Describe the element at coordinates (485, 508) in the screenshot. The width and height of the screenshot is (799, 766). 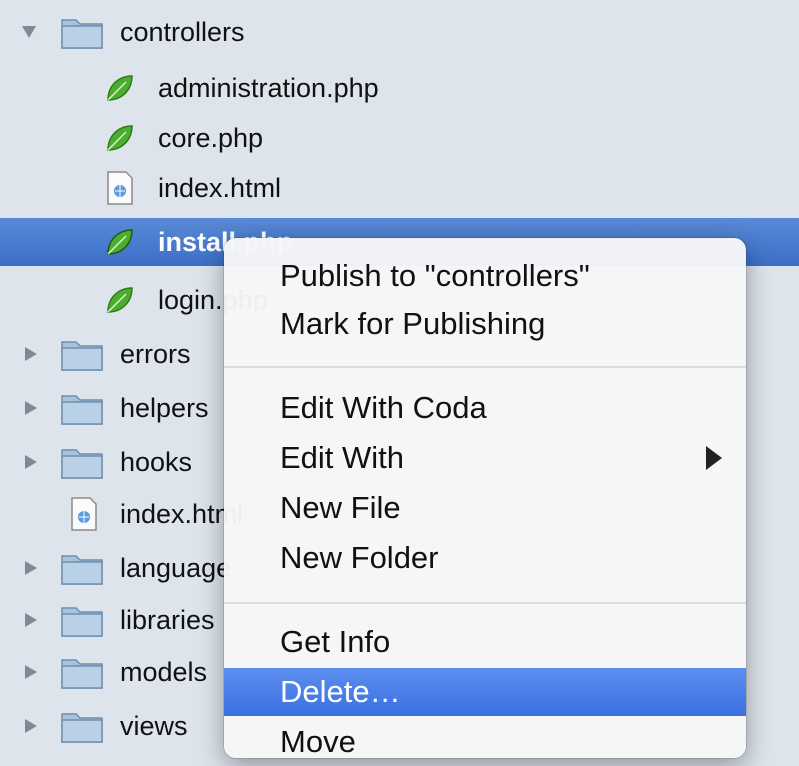
I see `menu-item-new-file: New File` at that location.